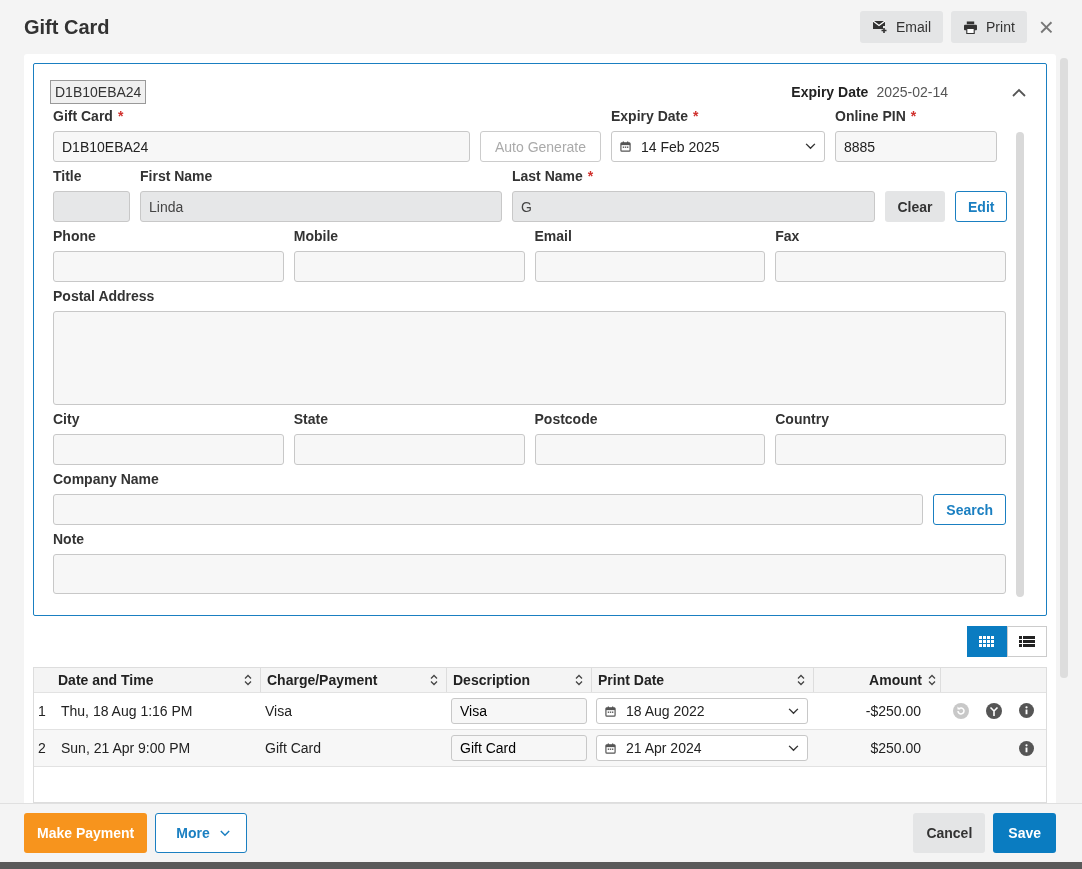 The width and height of the screenshot is (1082, 869). I want to click on search-button: Search, so click(969, 509).